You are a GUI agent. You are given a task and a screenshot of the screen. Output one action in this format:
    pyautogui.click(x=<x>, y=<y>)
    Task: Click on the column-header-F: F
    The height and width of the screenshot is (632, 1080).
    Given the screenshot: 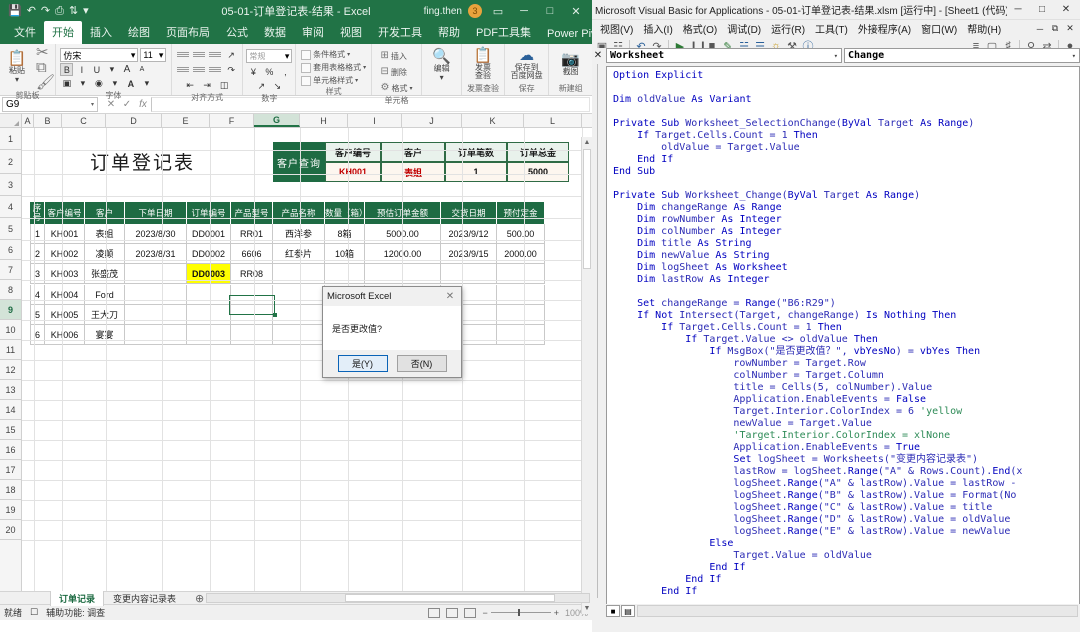 What is the action you would take?
    pyautogui.click(x=232, y=120)
    